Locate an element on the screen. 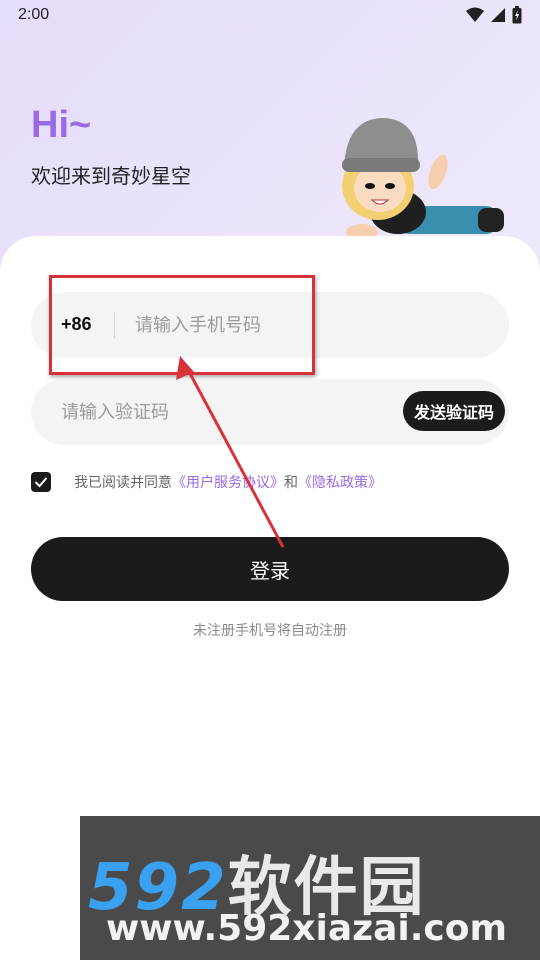 The width and height of the screenshot is (540, 960). terms-link: 《用户服务协议》 is located at coordinates (228, 483).